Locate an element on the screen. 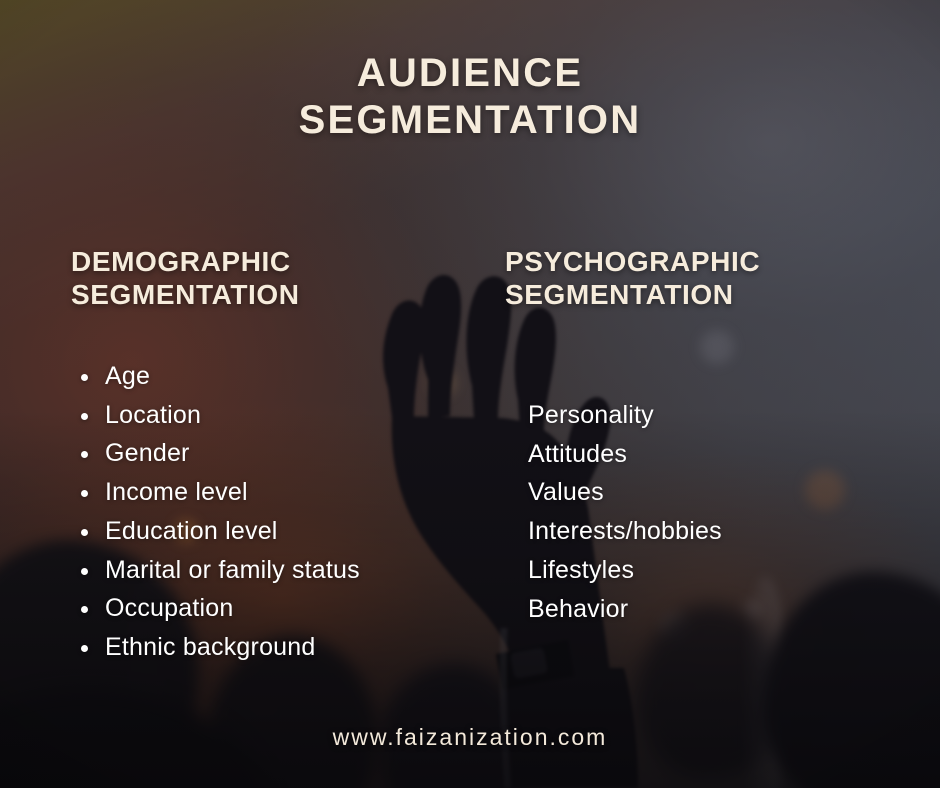 This screenshot has width=940, height=788. list-item: Occupation is located at coordinates (273, 608).